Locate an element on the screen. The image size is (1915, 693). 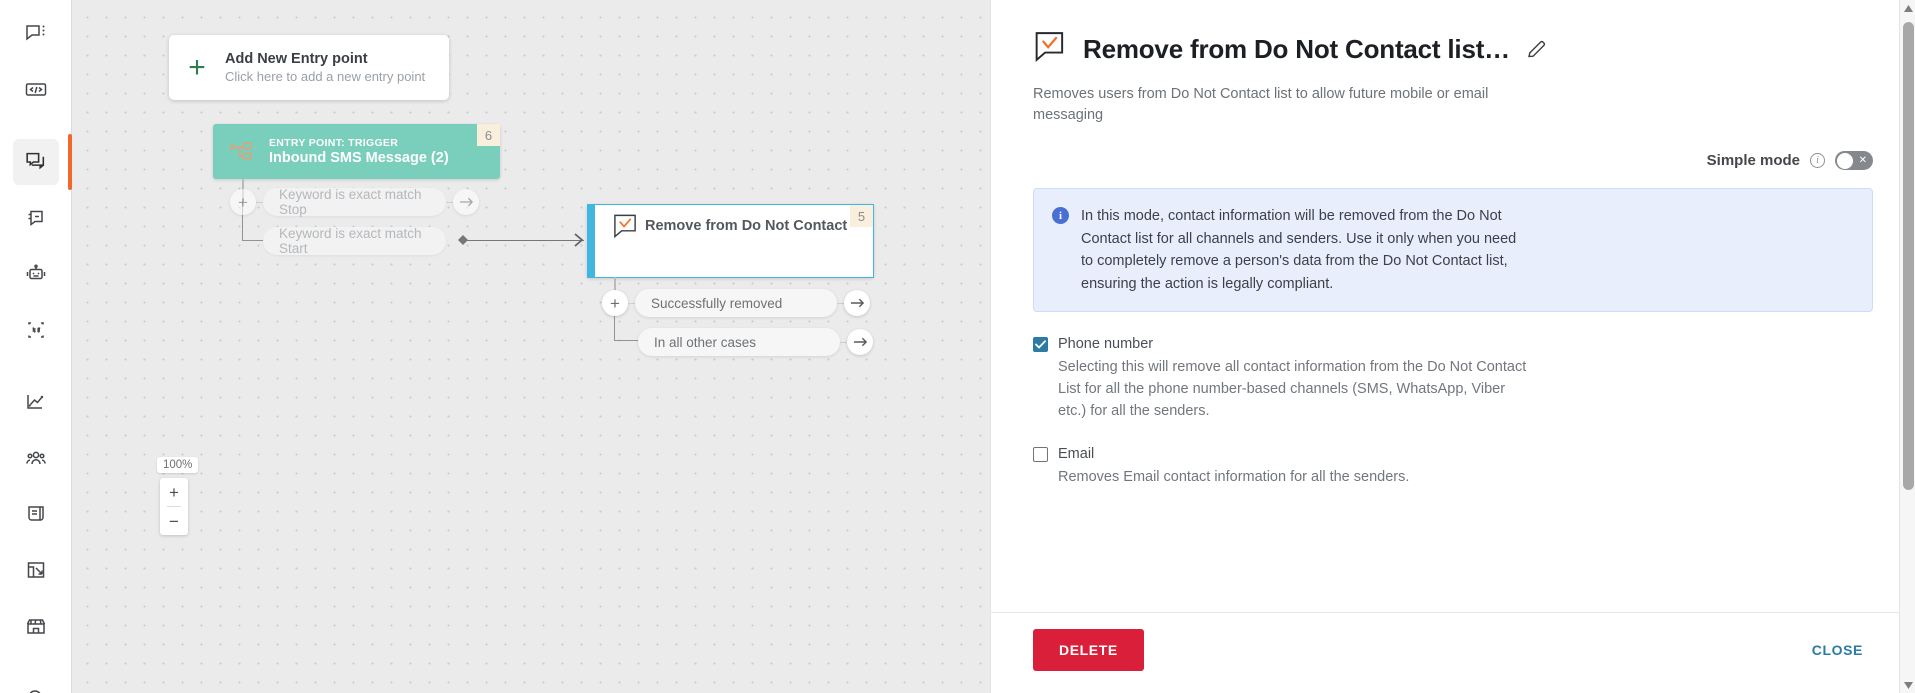
zoom-controls: + − is located at coordinates (174, 506).